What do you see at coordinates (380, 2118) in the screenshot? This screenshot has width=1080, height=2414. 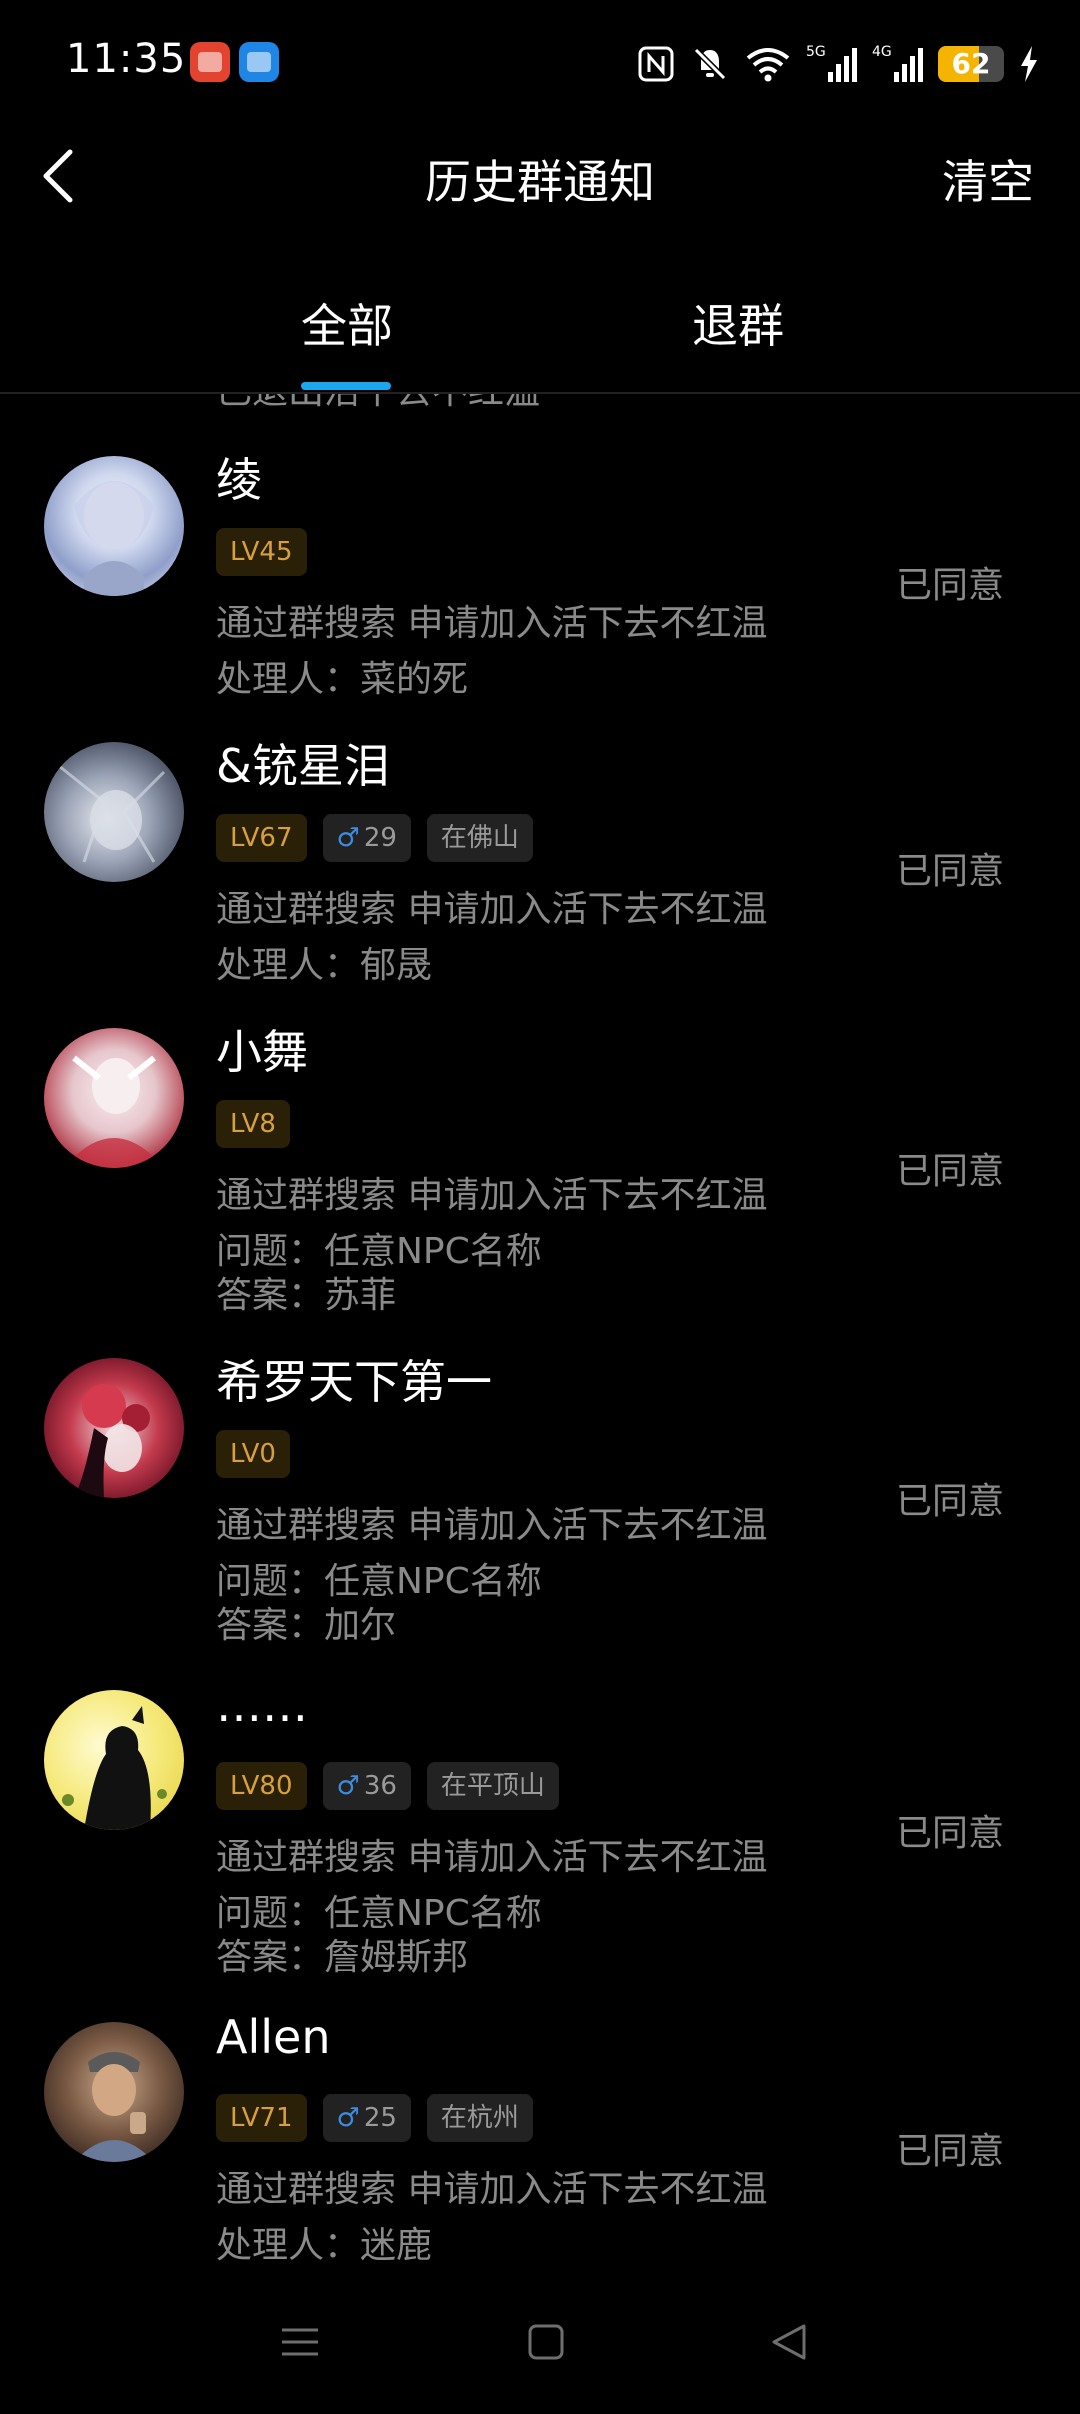 I see `age-text: 25` at bounding box center [380, 2118].